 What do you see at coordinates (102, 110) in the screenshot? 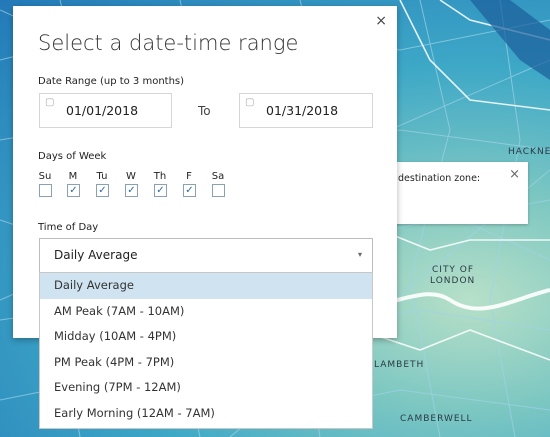
I see `start-date-value: 01/01/2018` at bounding box center [102, 110].